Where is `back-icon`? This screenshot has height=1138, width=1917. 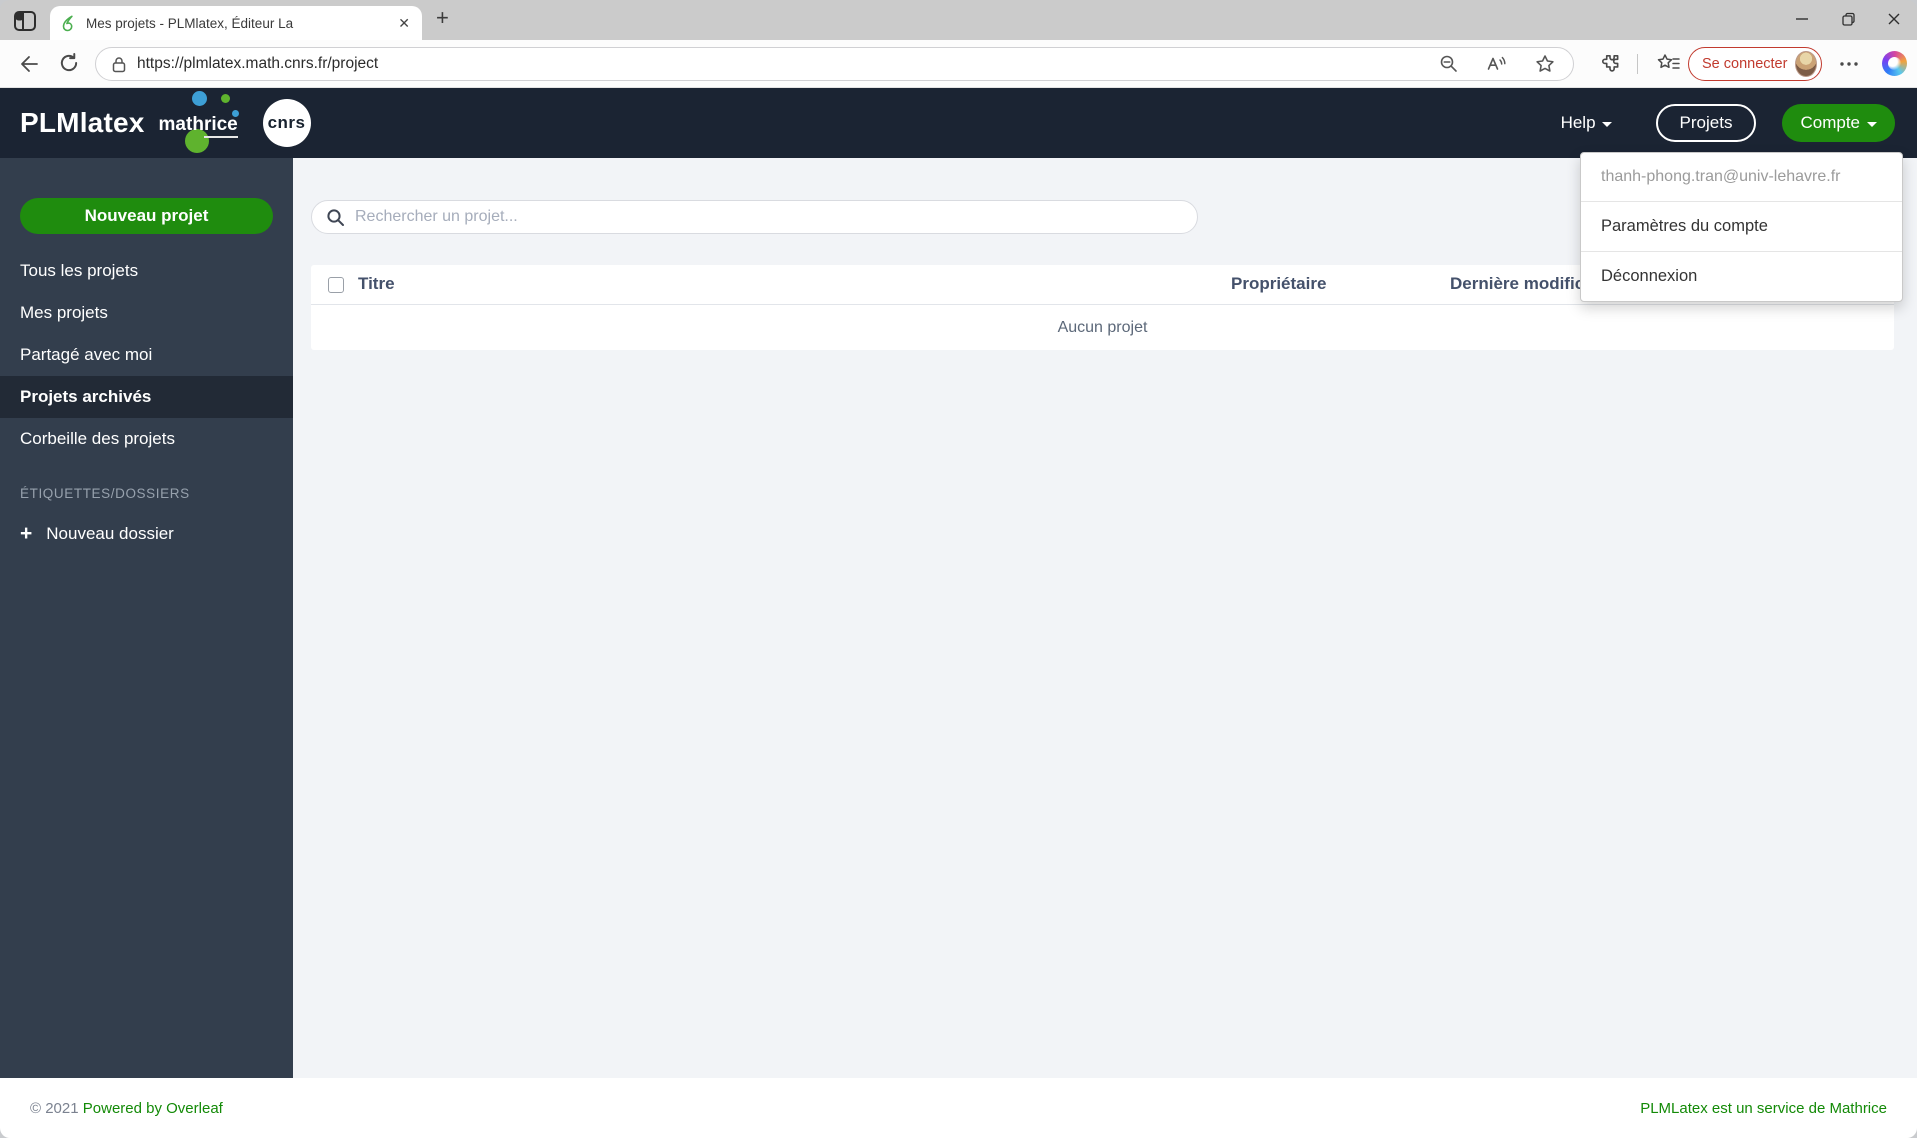
back-icon is located at coordinates (28, 64).